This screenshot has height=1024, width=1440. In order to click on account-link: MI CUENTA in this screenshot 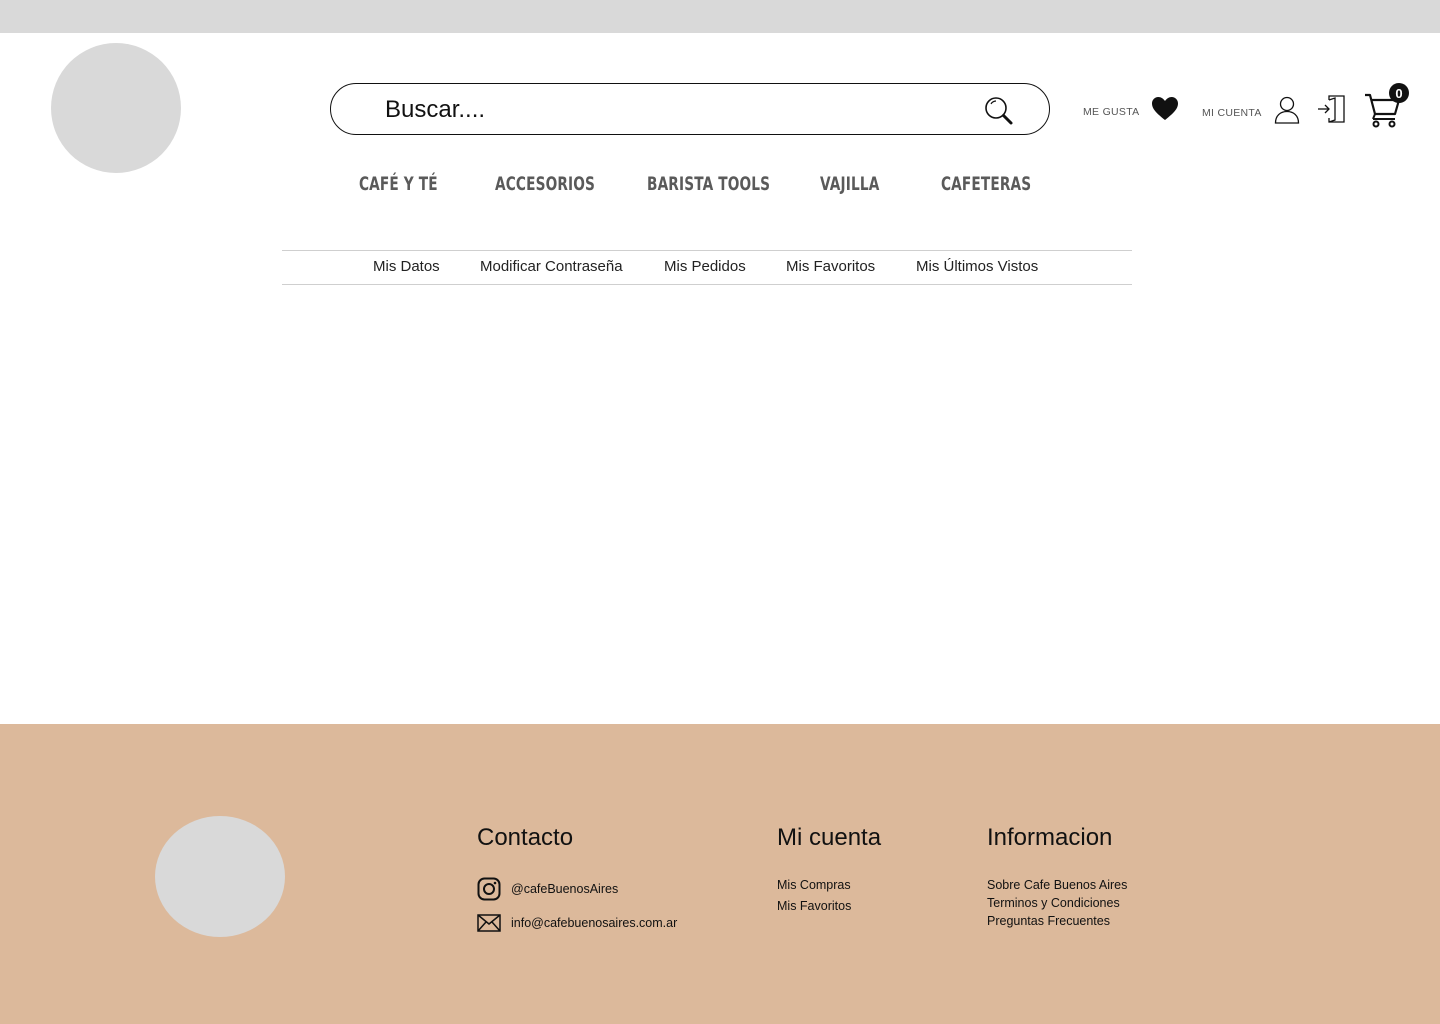, I will do `click(1251, 112)`.